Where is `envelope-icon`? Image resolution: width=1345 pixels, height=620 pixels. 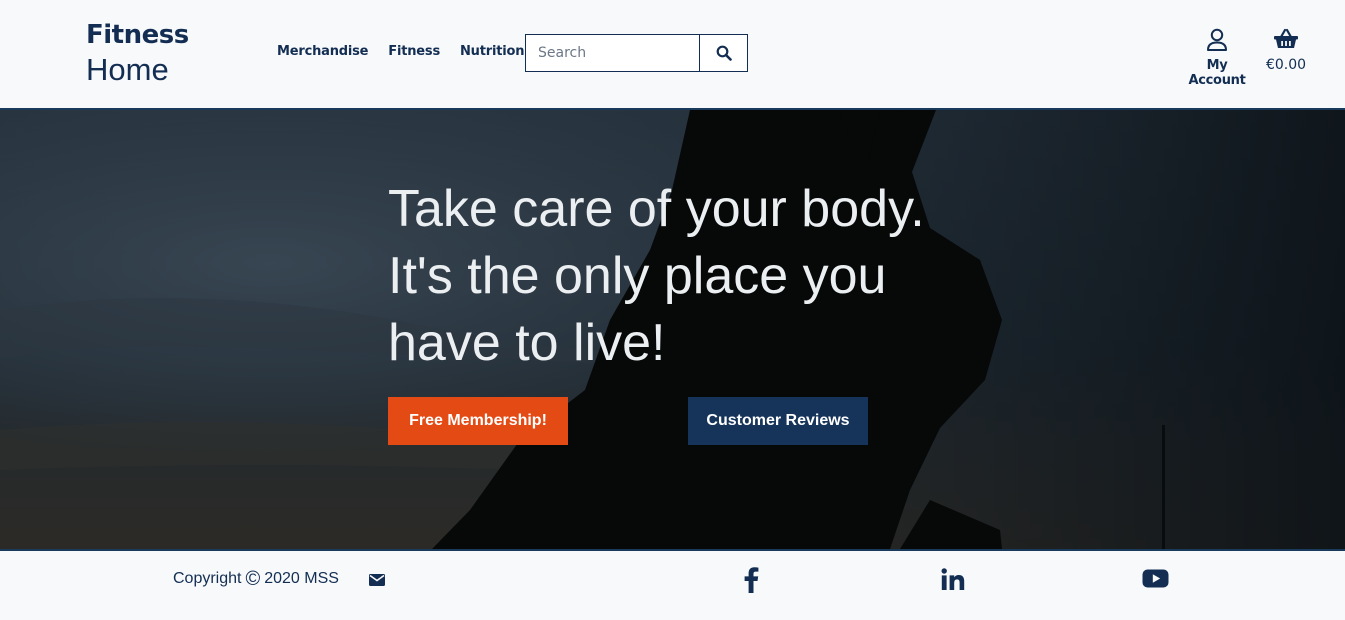
envelope-icon is located at coordinates (377, 580).